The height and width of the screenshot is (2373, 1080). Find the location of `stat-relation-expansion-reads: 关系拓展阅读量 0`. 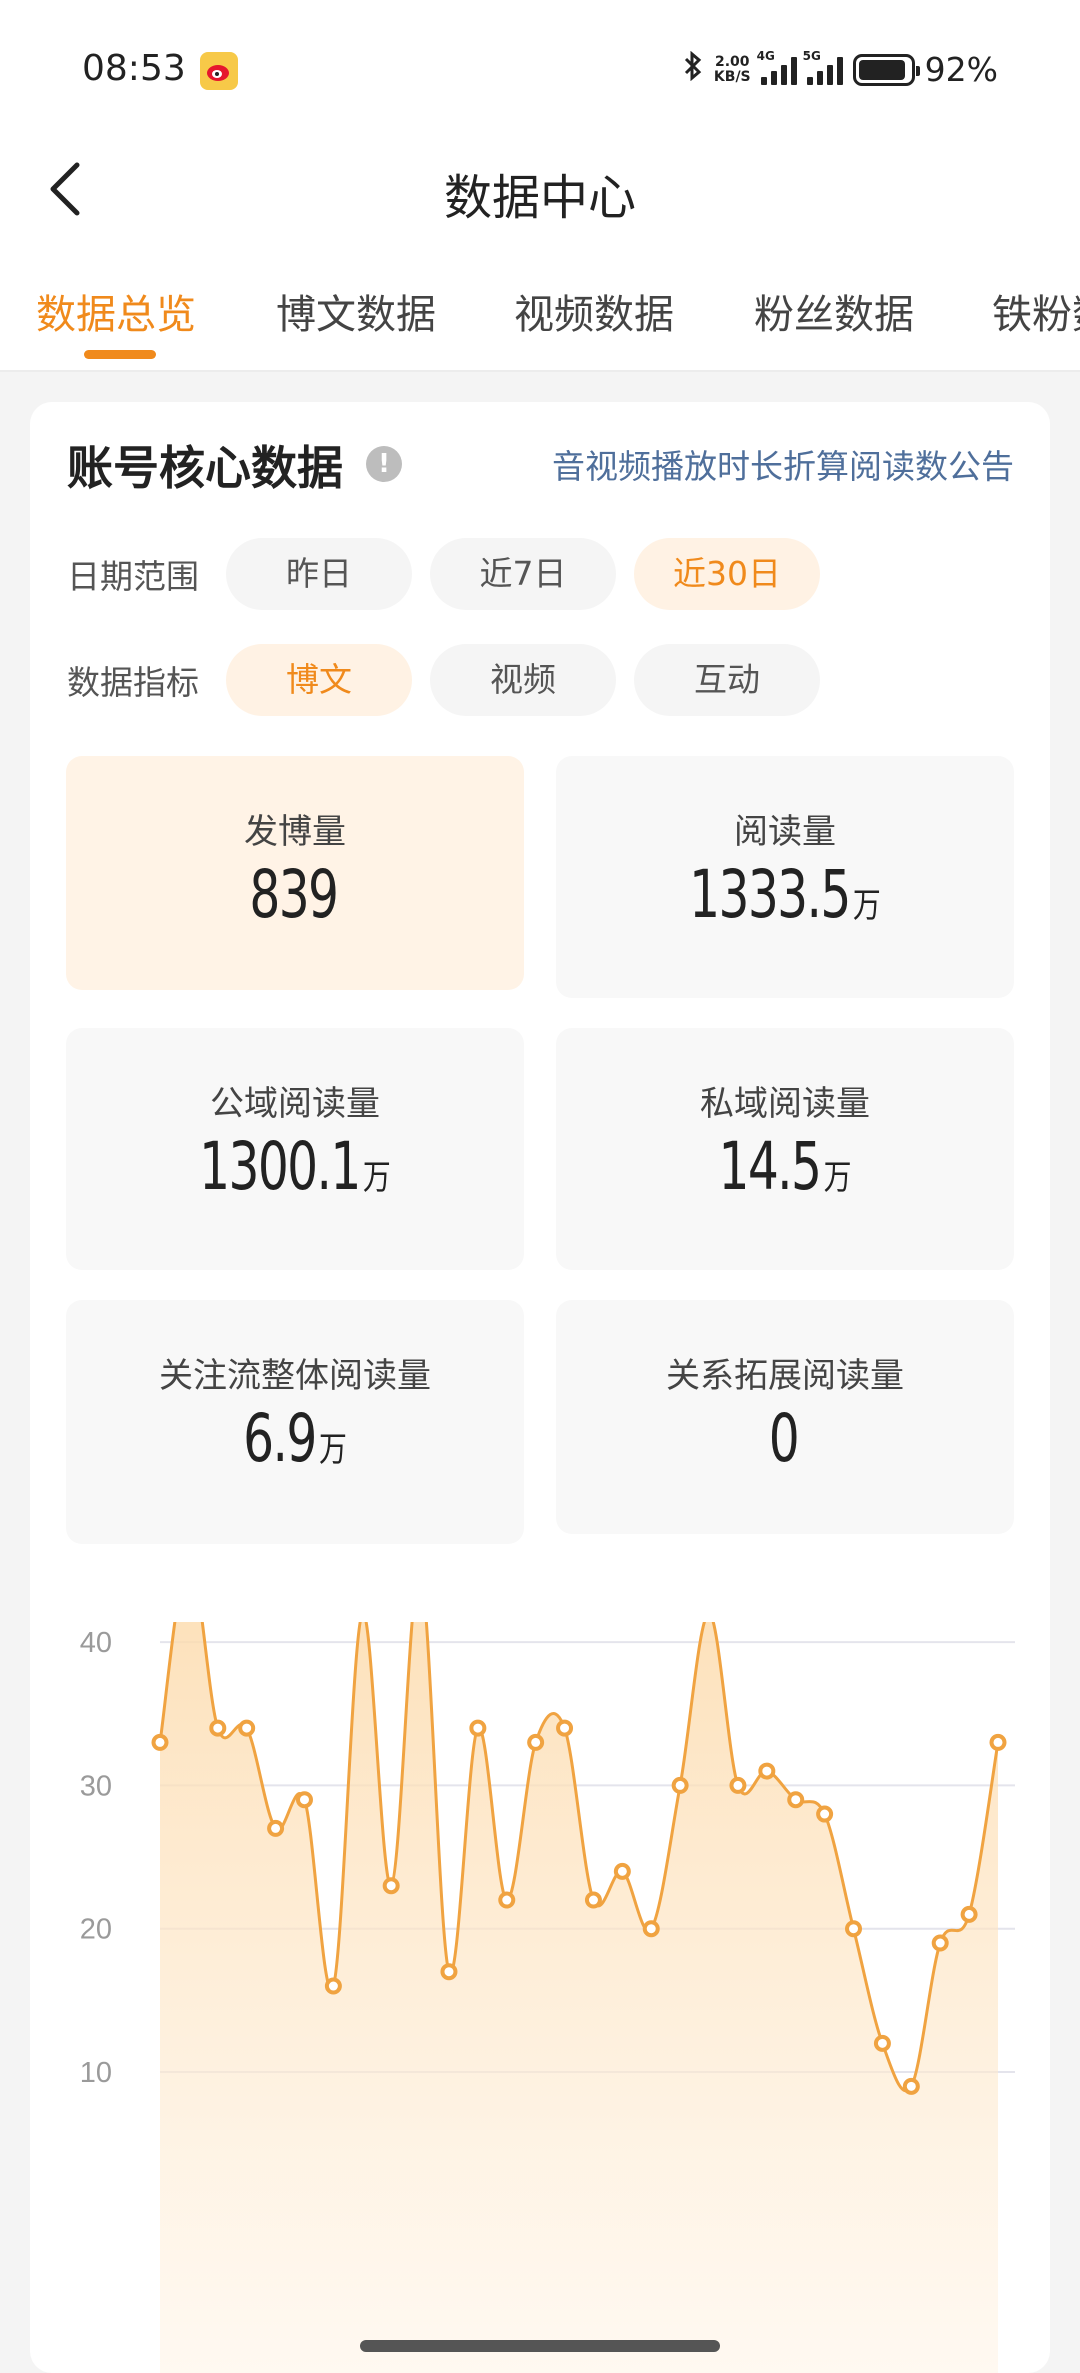

stat-relation-expansion-reads: 关系拓展阅读量 0 is located at coordinates (785, 1417).